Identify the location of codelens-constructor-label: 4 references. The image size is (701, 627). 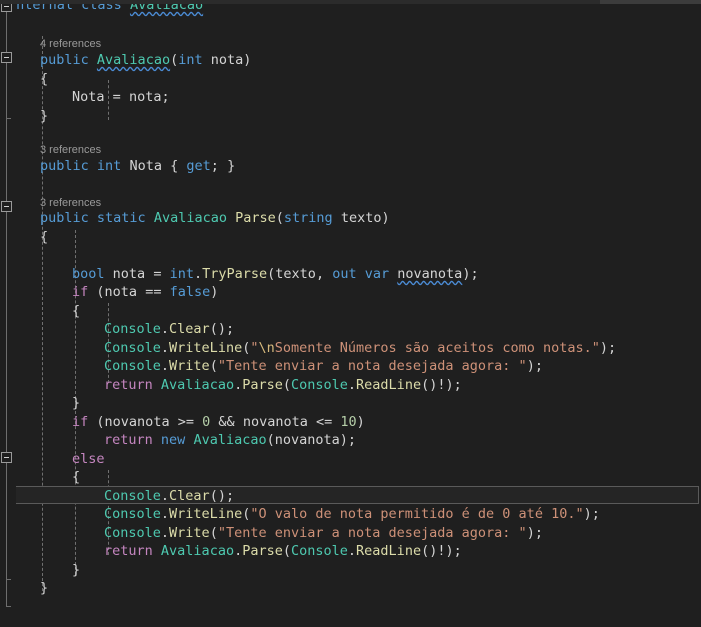
(71, 44).